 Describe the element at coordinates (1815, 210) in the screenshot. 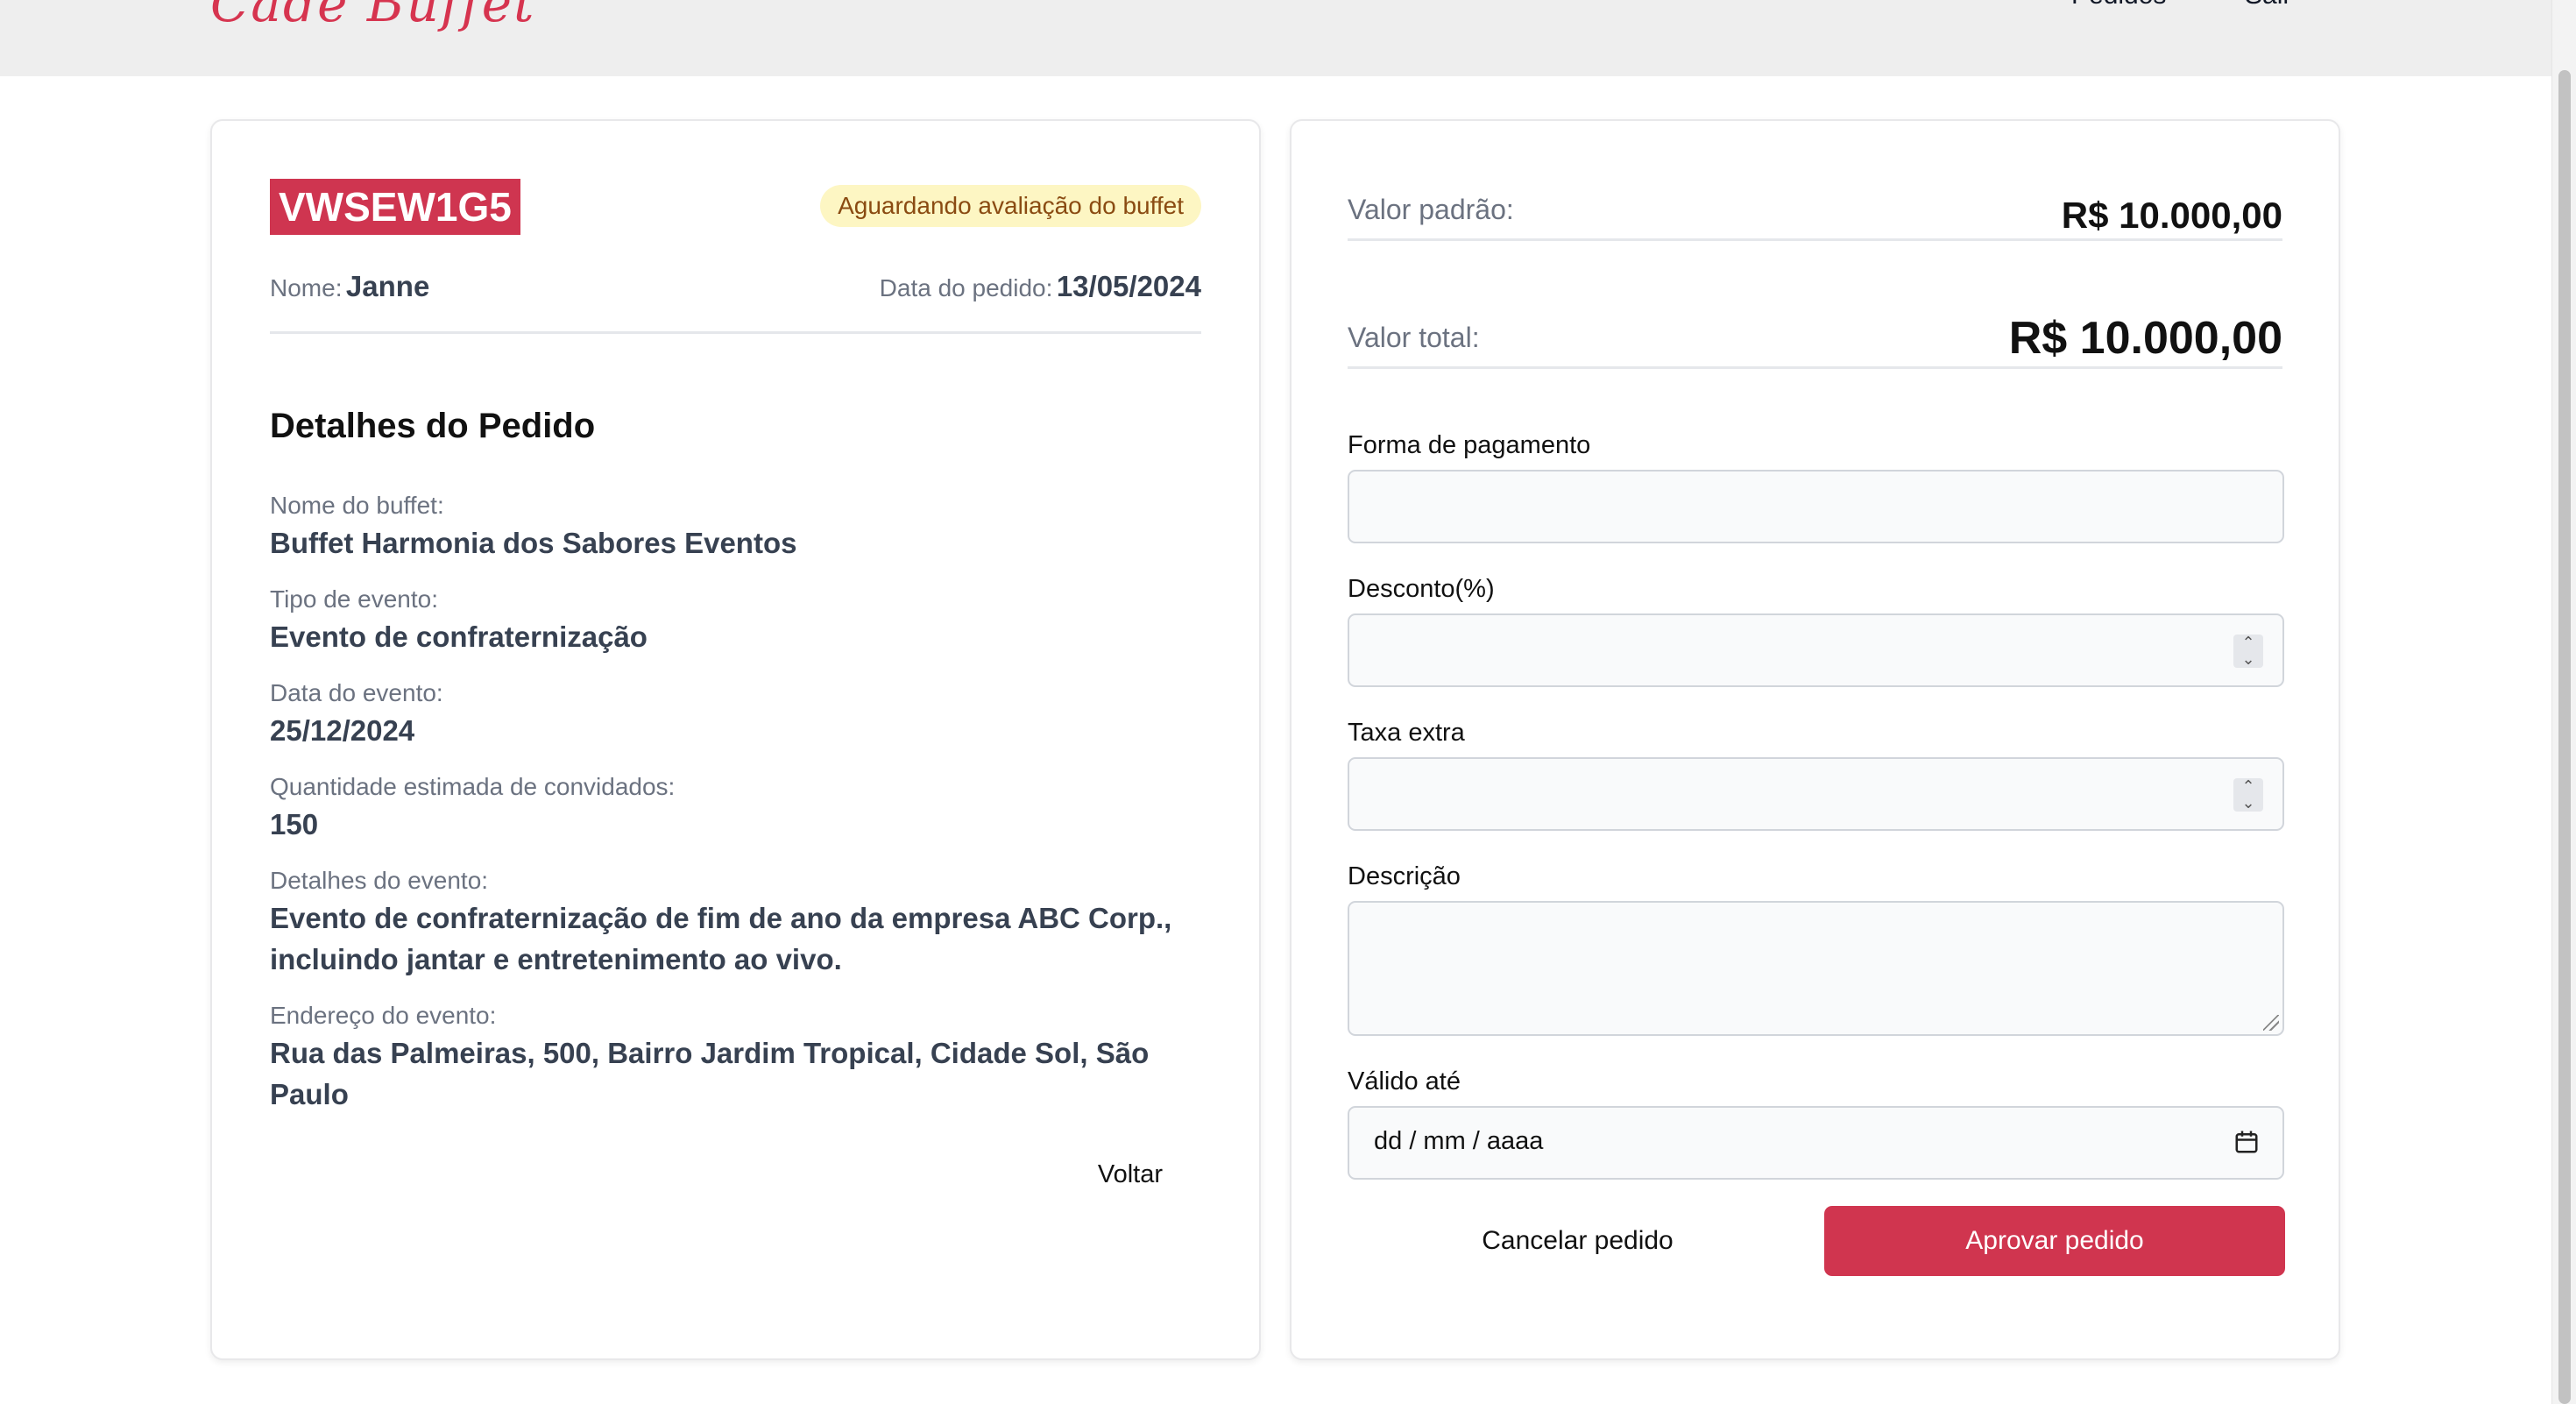

I see `standard-price-row: Valor padrão: R$ 10.000,00` at that location.